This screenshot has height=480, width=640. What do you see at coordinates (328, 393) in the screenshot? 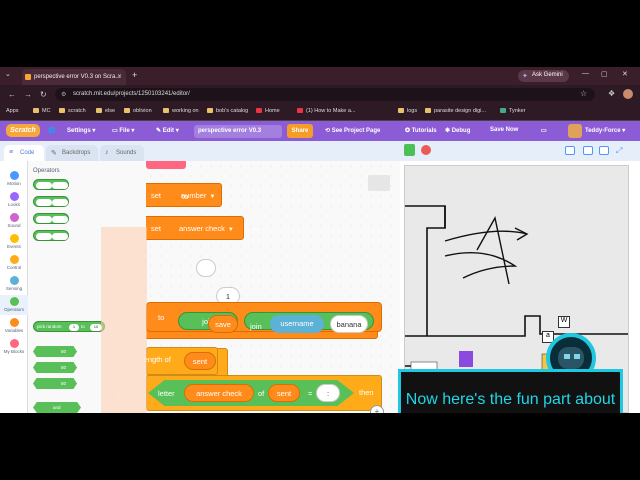
I see `colon-input: :` at bounding box center [328, 393].